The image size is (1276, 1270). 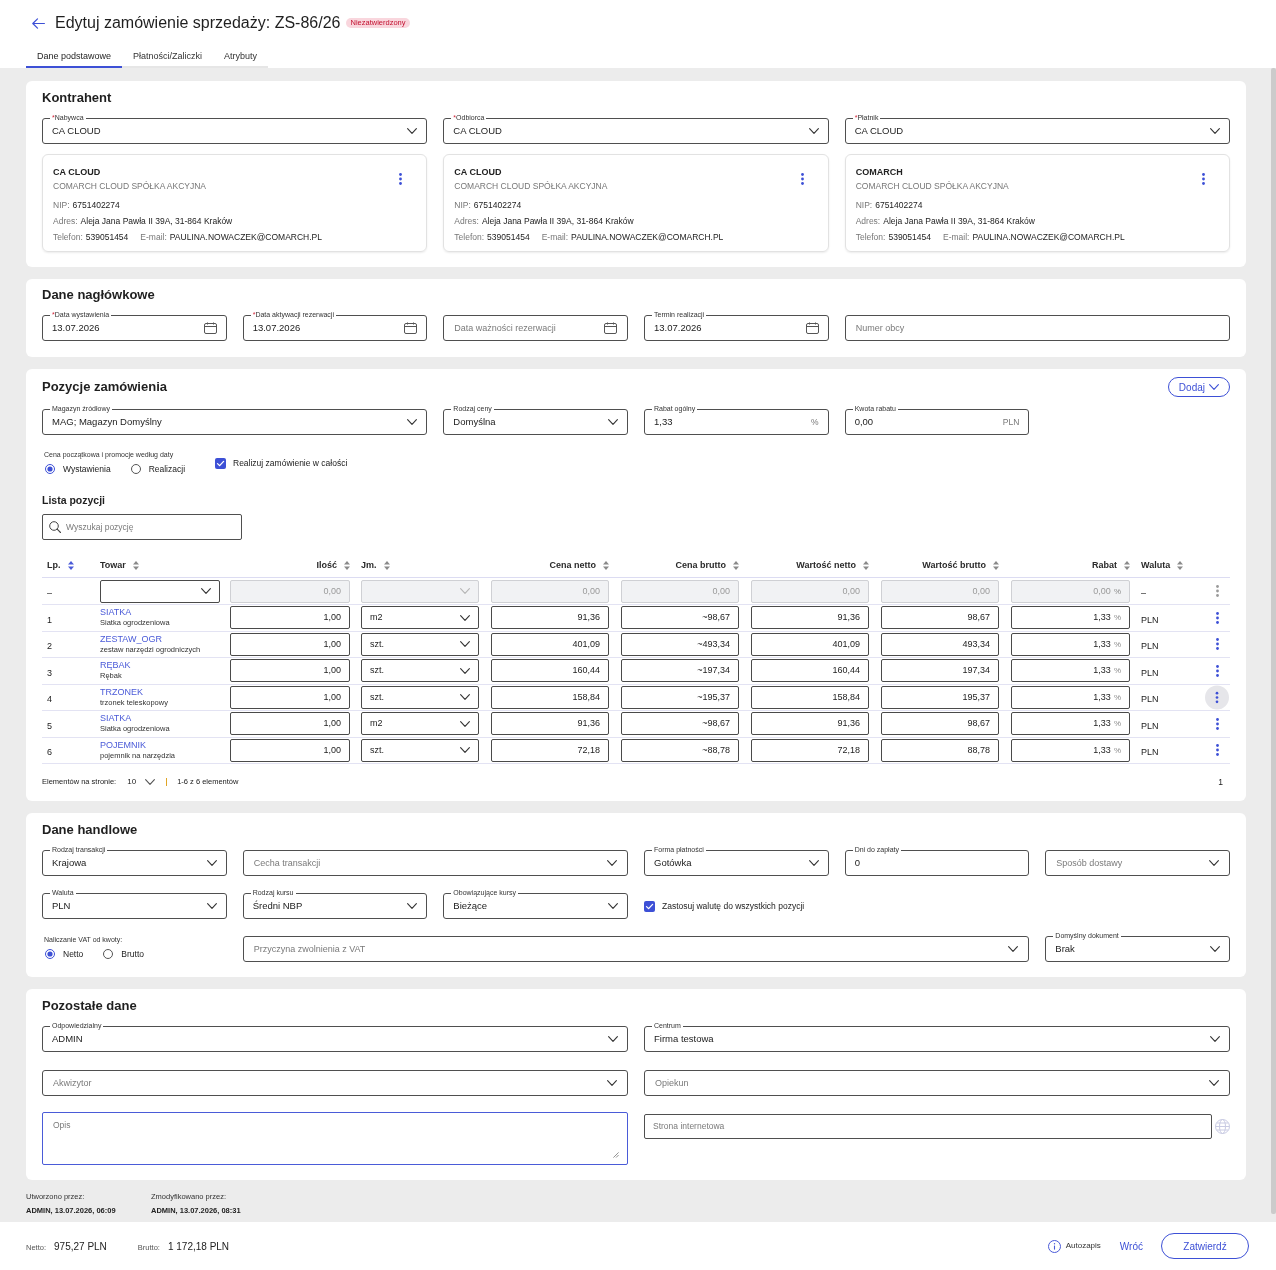 What do you see at coordinates (38, 23) in the screenshot?
I see `back-arrow-icon` at bounding box center [38, 23].